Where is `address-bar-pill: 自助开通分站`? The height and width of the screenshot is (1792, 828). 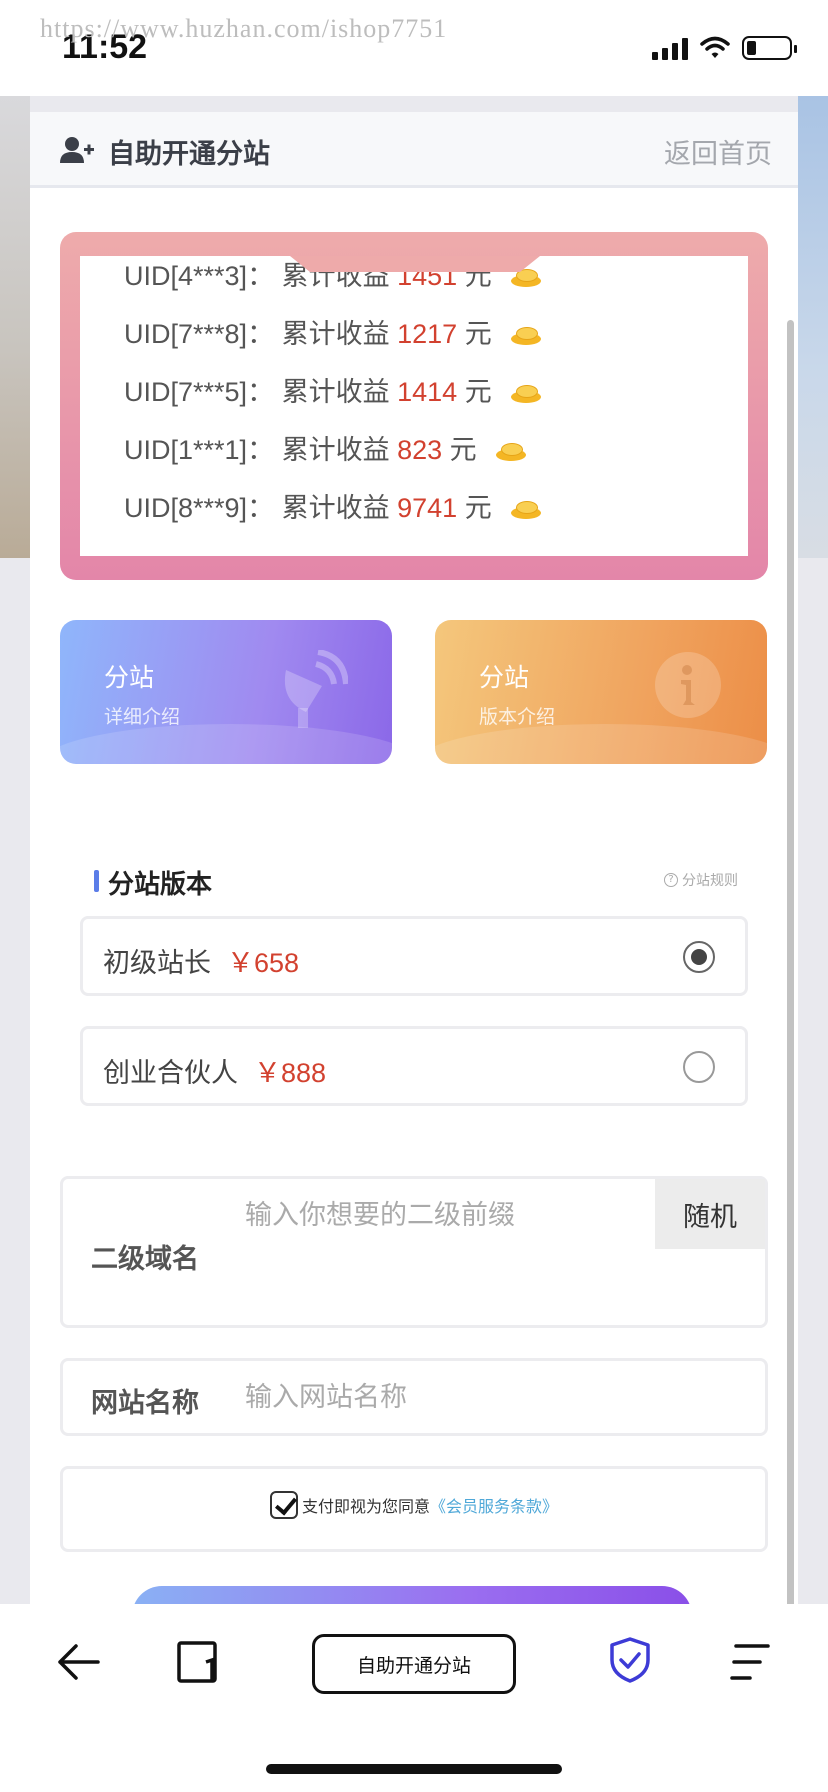
address-bar-pill: 自助开通分站 is located at coordinates (414, 1664).